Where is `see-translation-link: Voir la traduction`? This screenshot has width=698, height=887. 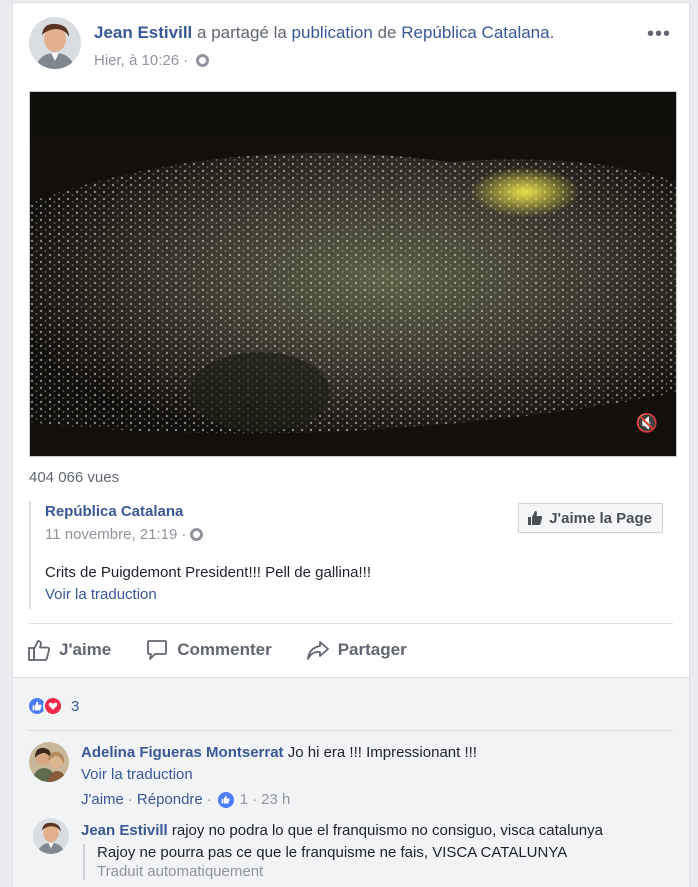
see-translation-link: Voir la traduction is located at coordinates (101, 594).